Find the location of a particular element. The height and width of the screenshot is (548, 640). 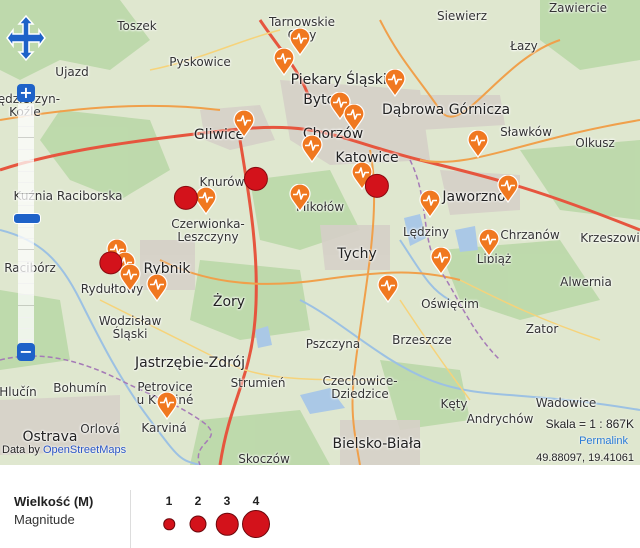

city-label-piekary: Piekary Śląskie is located at coordinates (343, 80).